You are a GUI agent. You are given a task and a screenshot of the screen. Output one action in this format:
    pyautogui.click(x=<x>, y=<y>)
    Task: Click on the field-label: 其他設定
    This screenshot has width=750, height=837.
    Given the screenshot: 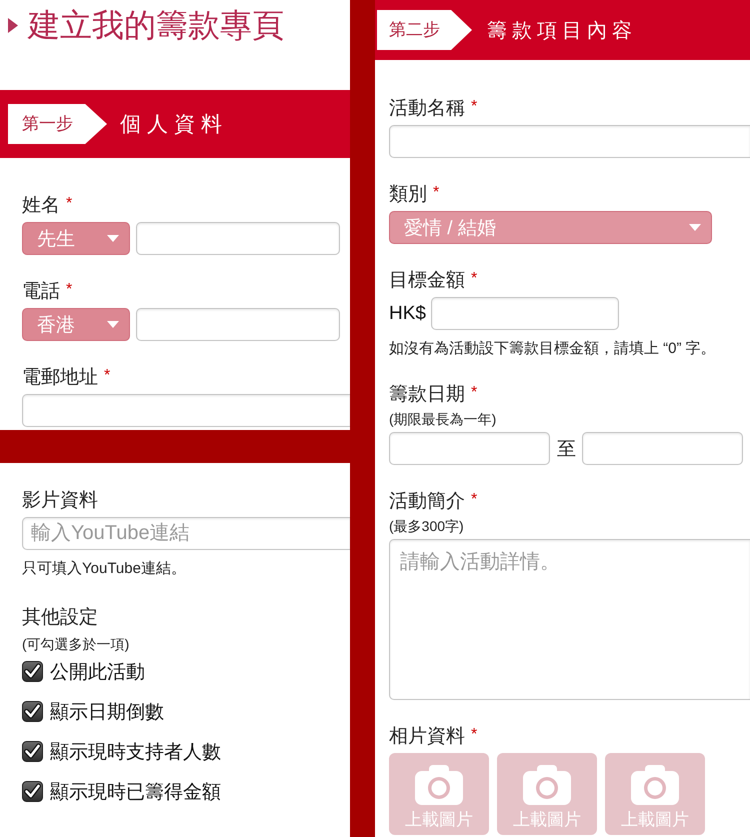 What is the action you would take?
    pyautogui.click(x=60, y=618)
    